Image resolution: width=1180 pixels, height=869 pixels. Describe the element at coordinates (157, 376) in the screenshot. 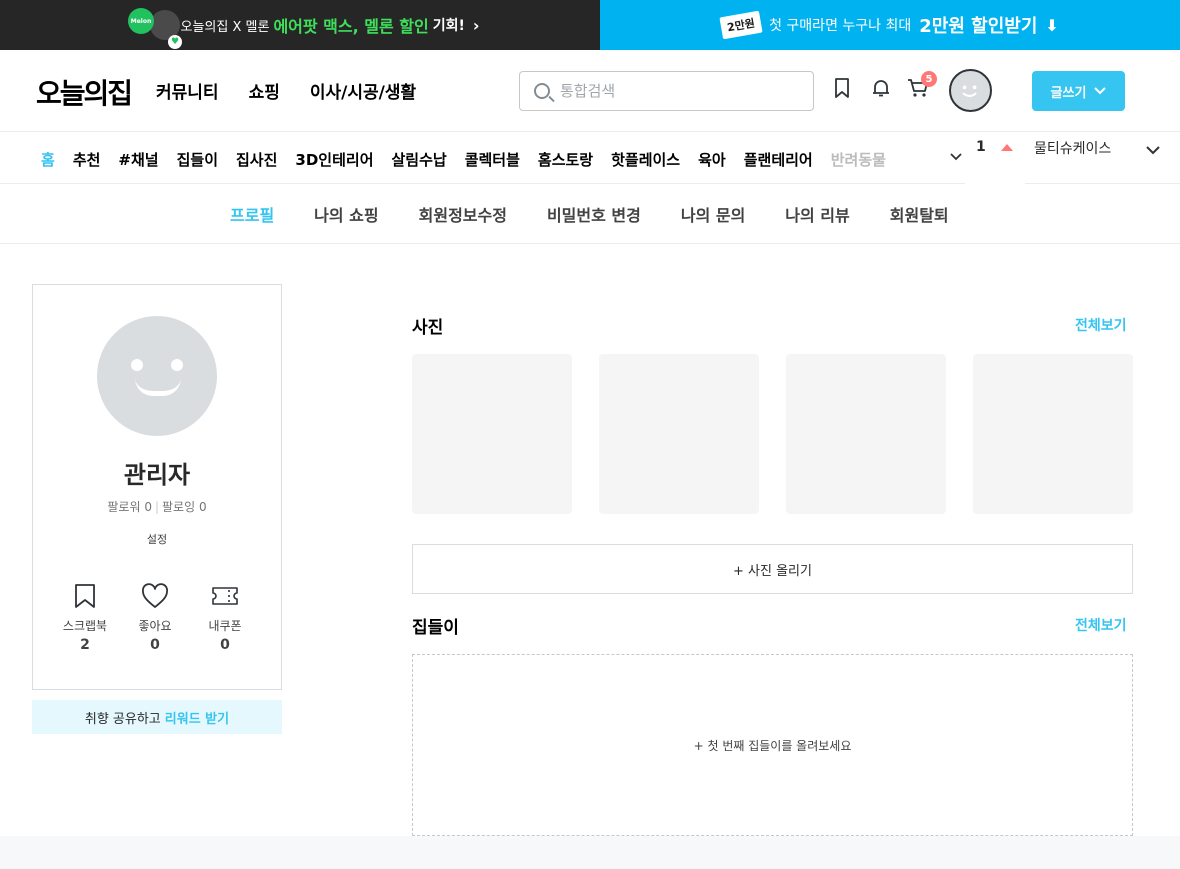

I see `profile-avatar` at that location.